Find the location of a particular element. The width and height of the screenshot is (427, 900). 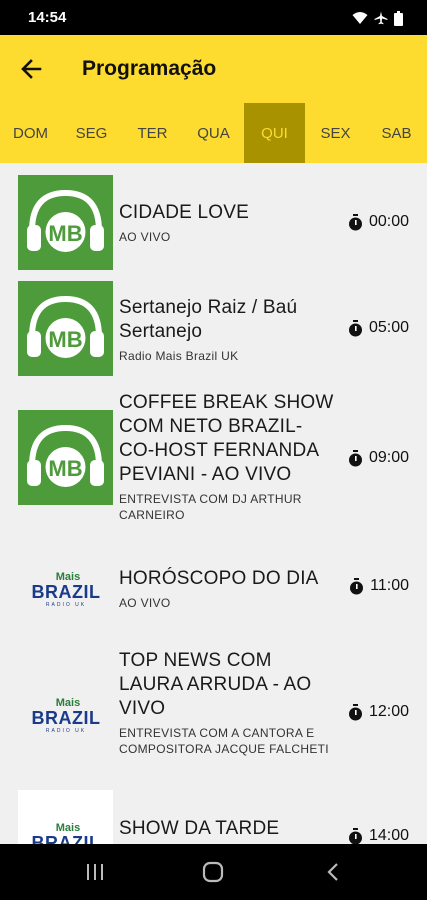

mais-brazil-logo: Mais BRAZIL is located at coordinates (65, 817).